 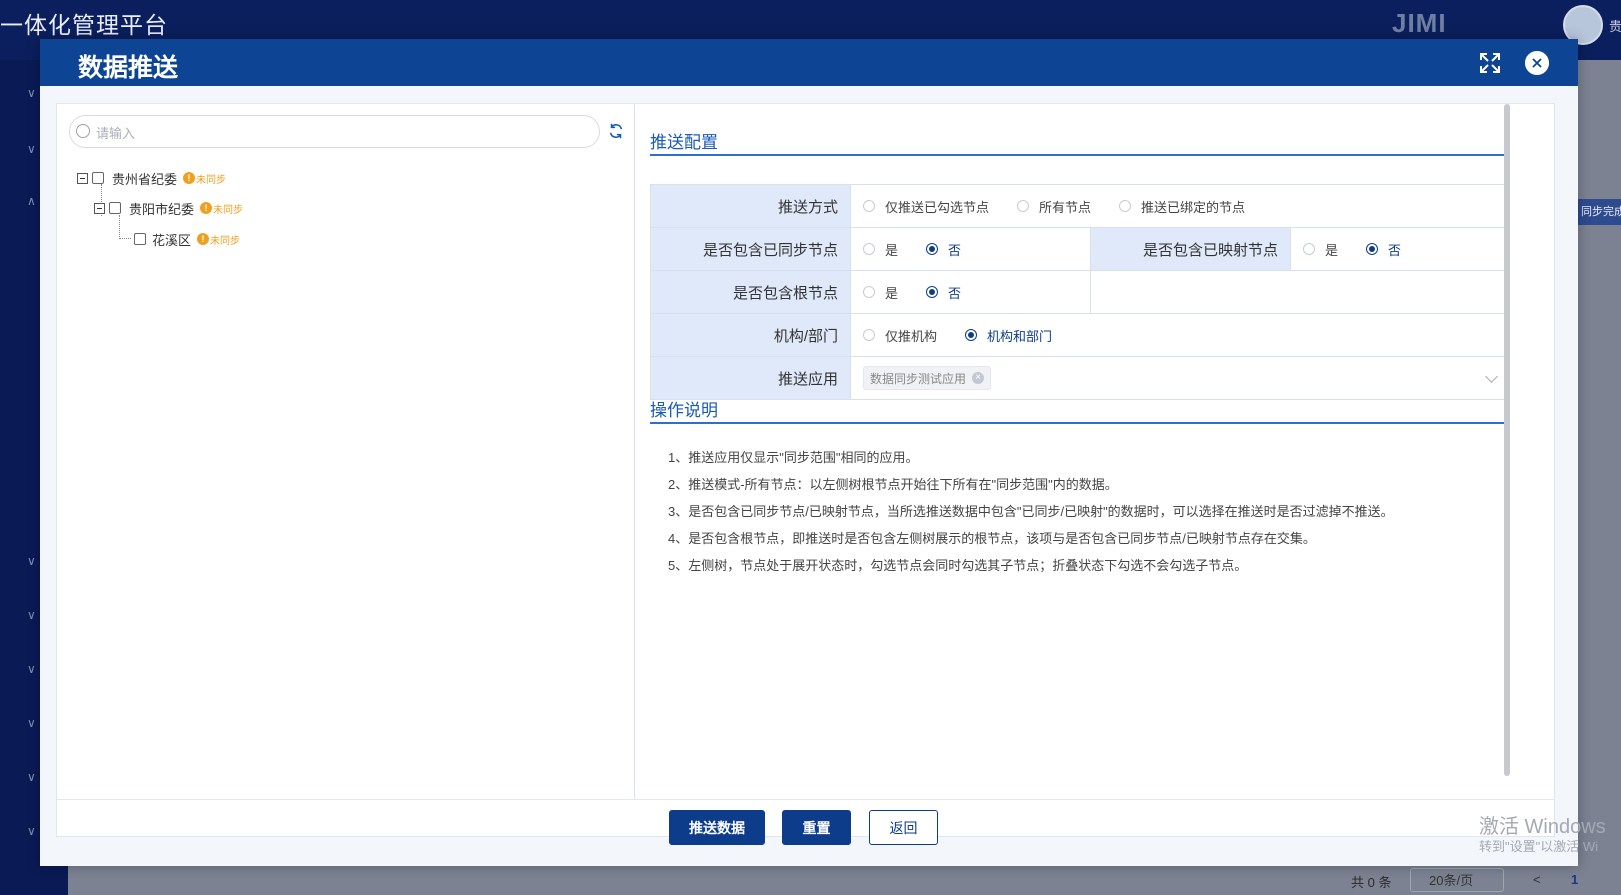 I want to click on instruction-item: 1、推送应用仅显示"同步范围"相同的应用。, so click(x=793, y=457).